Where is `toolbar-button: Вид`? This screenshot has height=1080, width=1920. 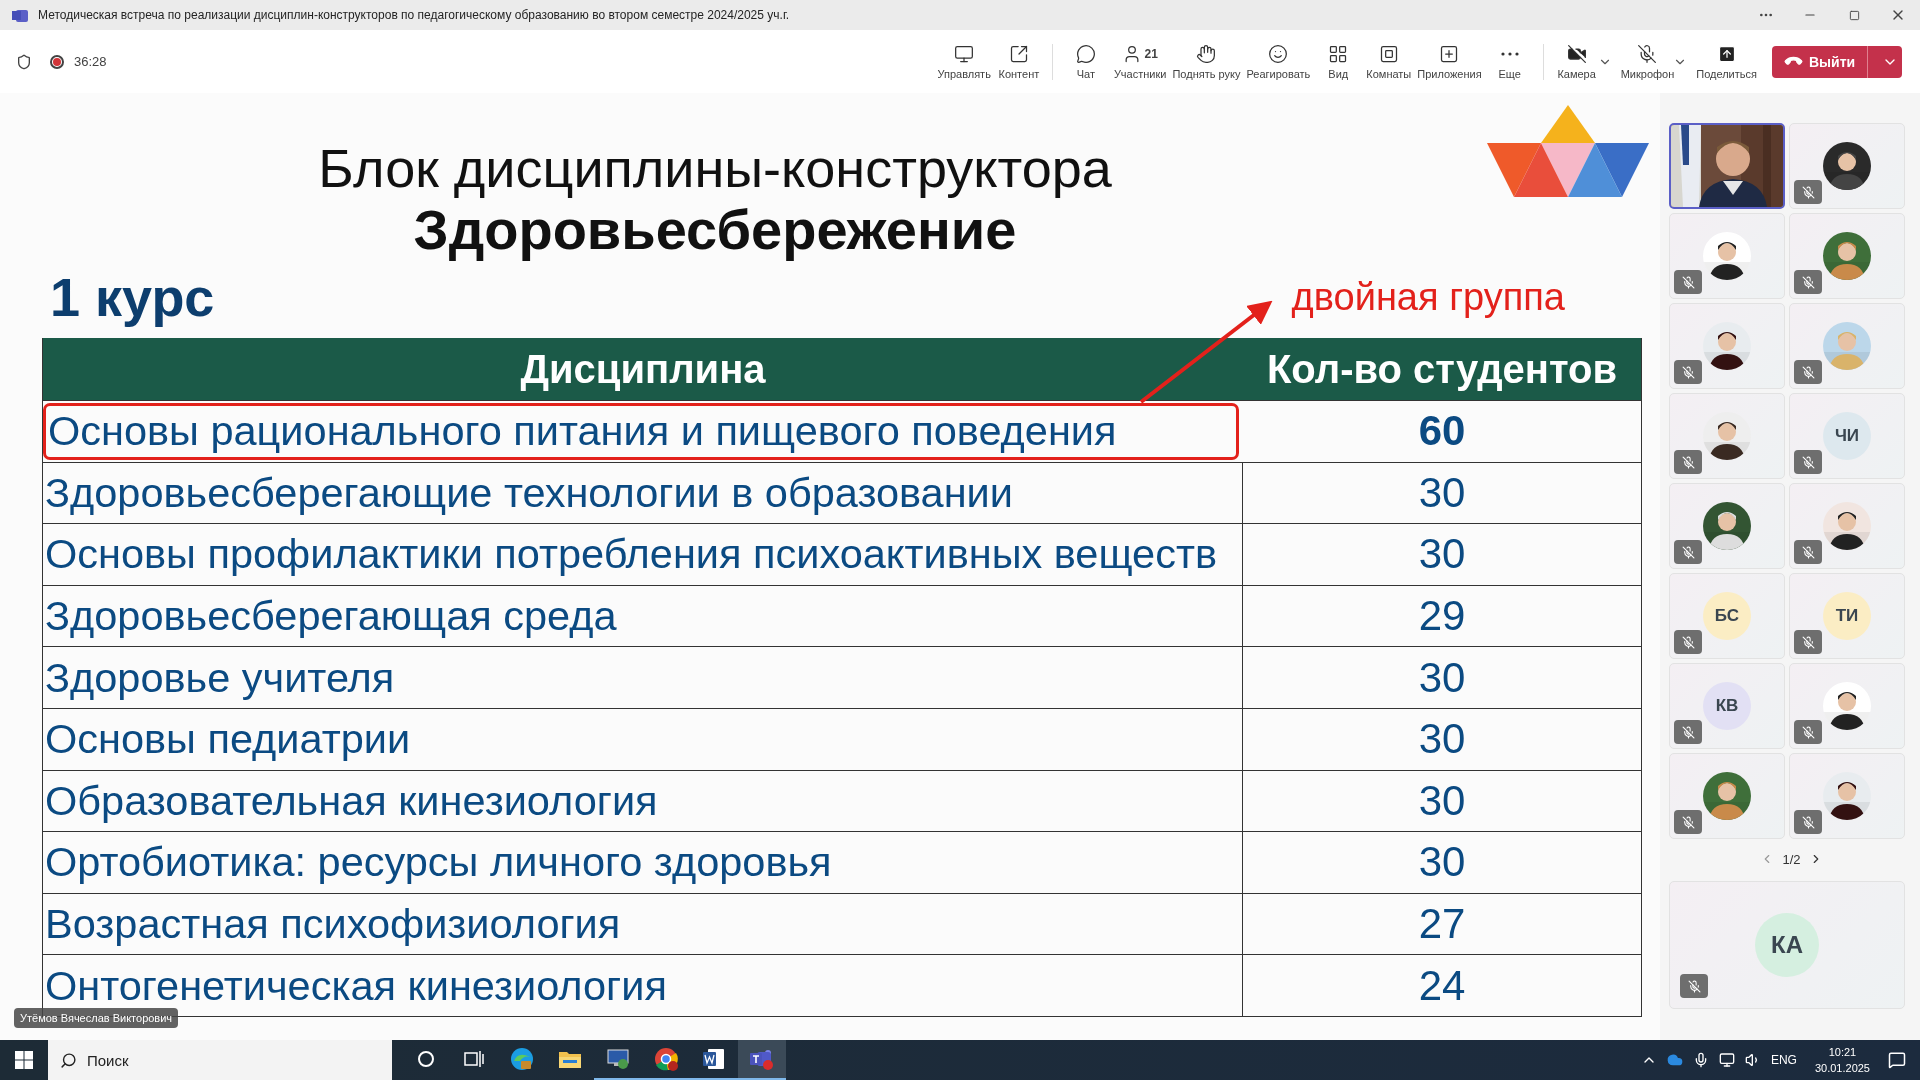 toolbar-button: Вид is located at coordinates (1338, 61).